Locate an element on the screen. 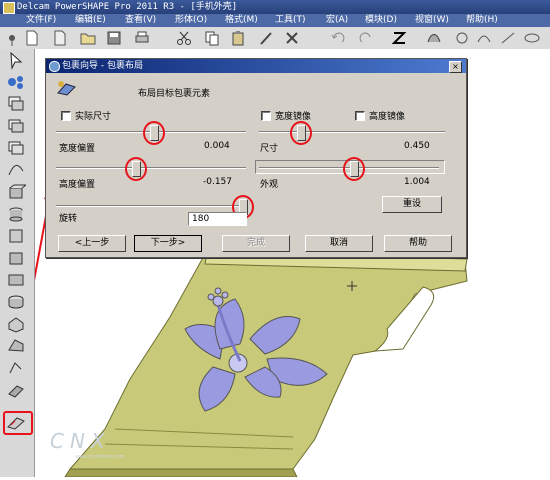 The image size is (550, 480). copy-icon is located at coordinates (212, 38).